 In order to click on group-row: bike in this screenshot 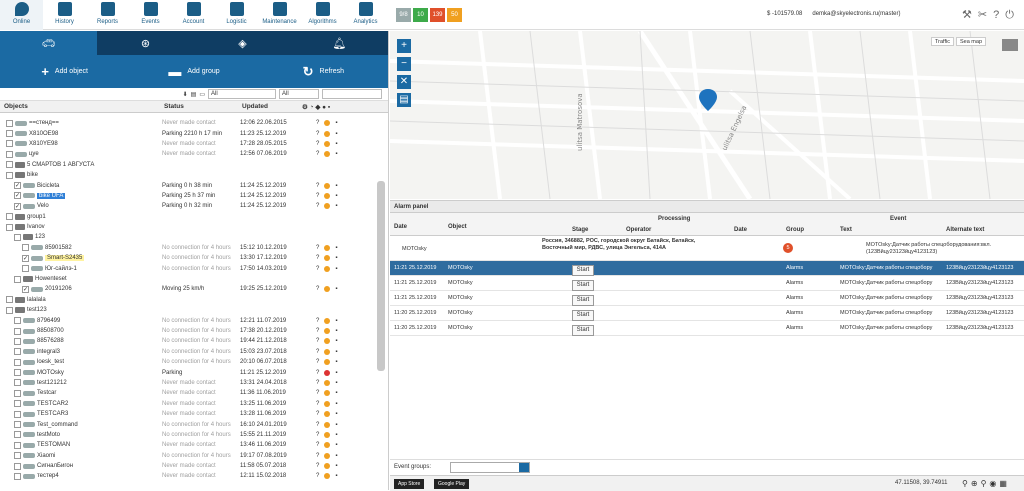, I will do `click(187, 175)`.